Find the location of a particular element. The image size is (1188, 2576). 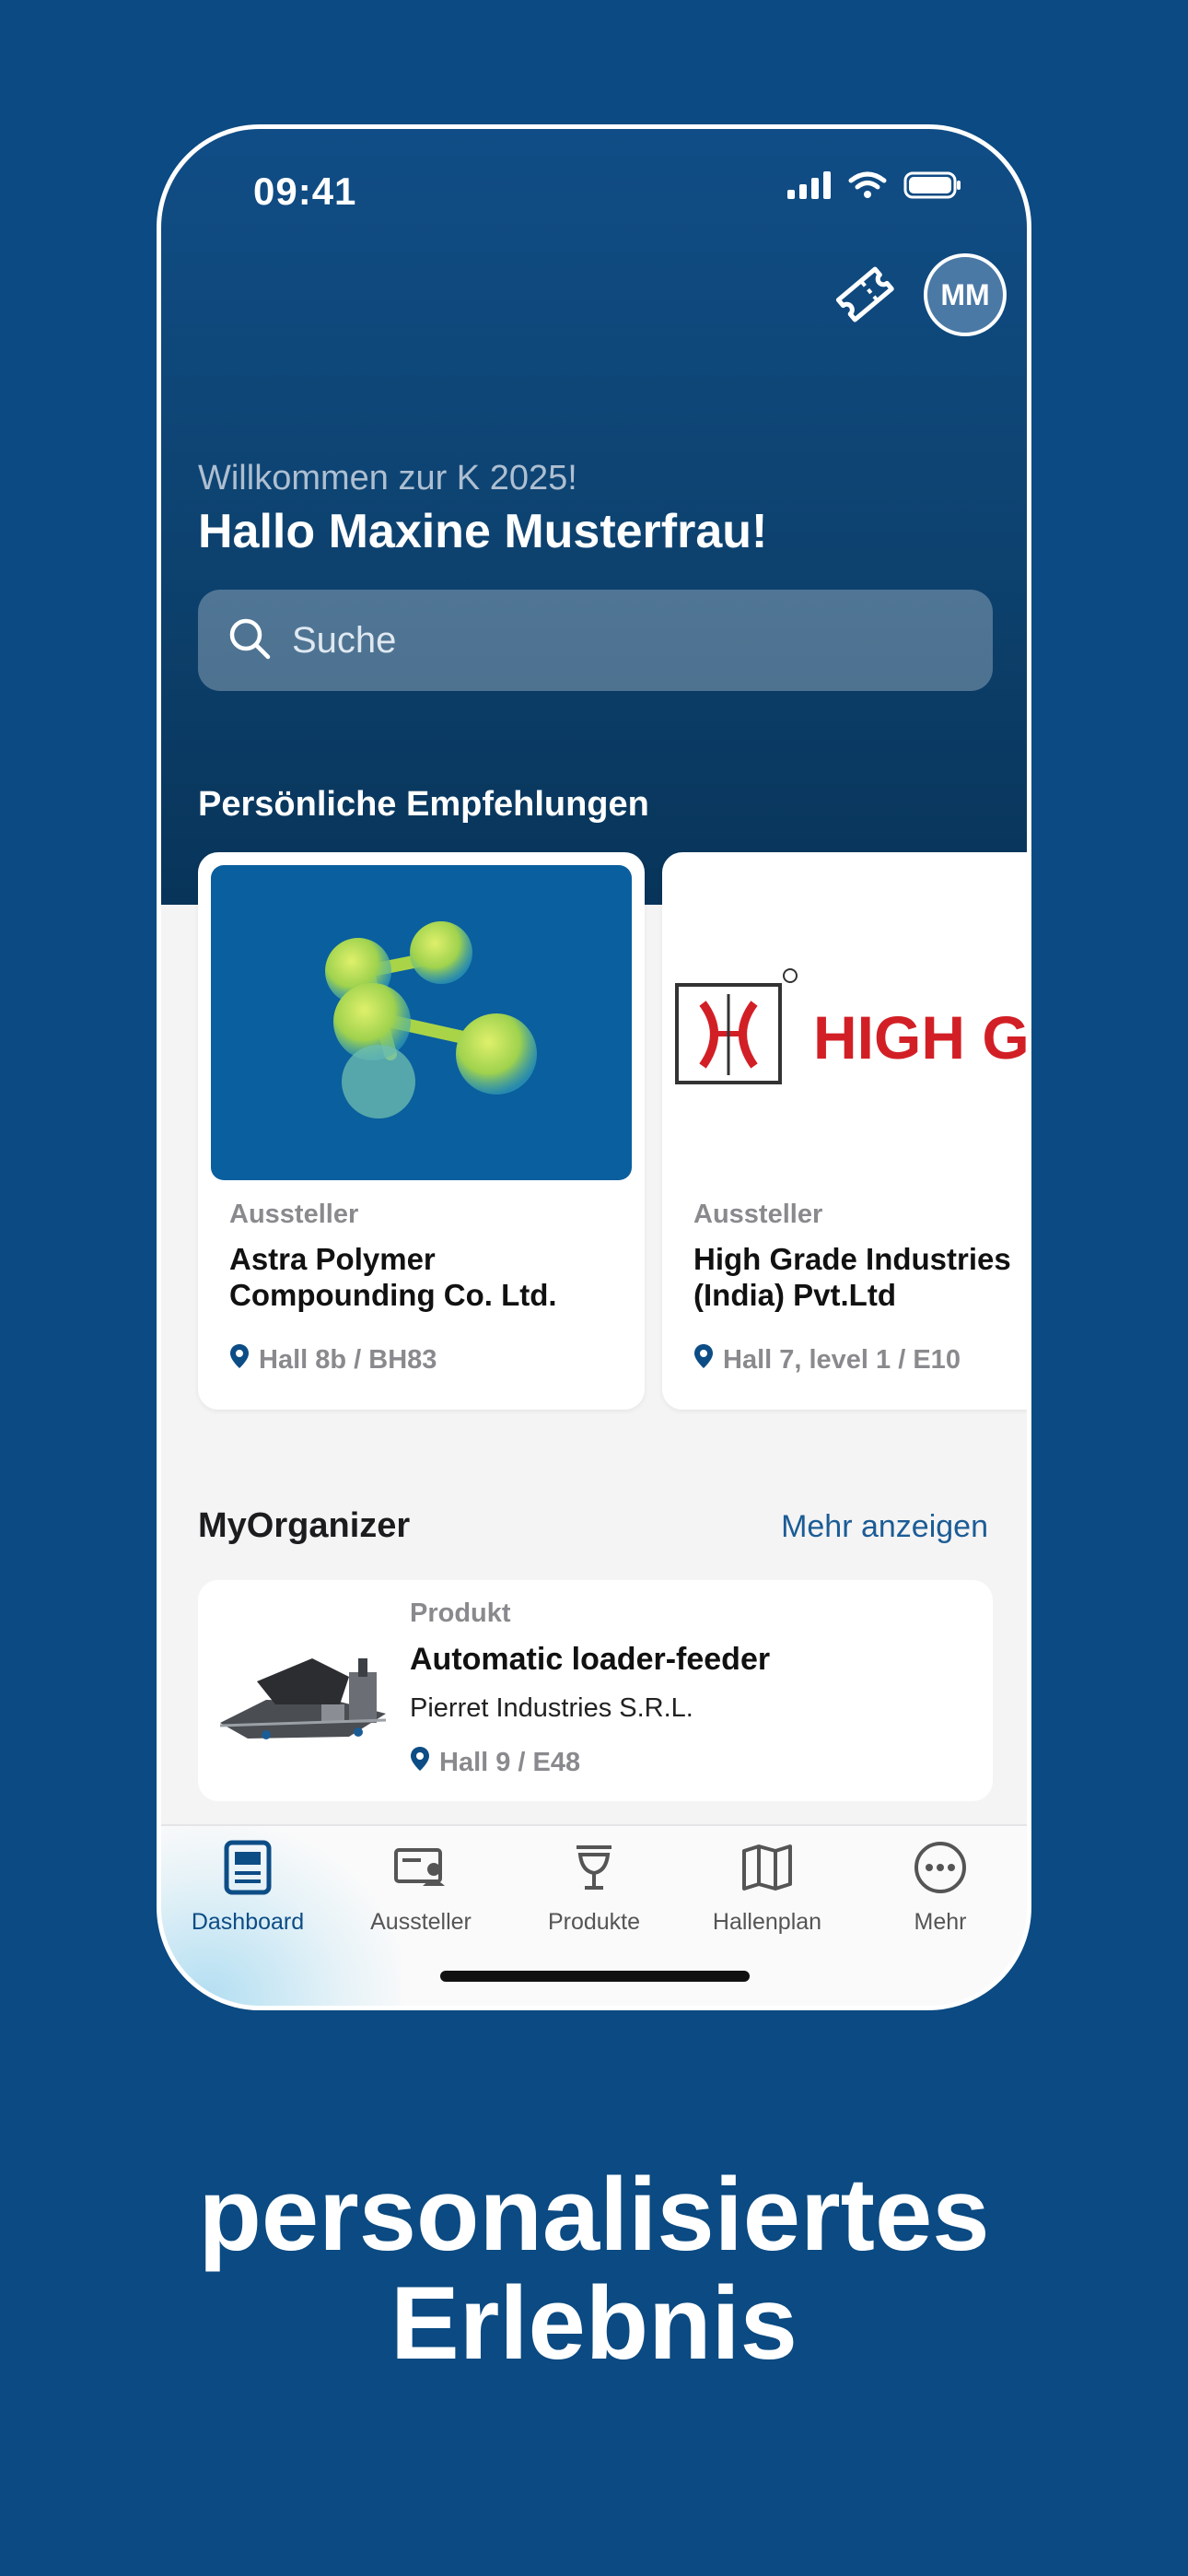

item-company: Pierret Industries S.R.L. is located at coordinates (551, 1708).